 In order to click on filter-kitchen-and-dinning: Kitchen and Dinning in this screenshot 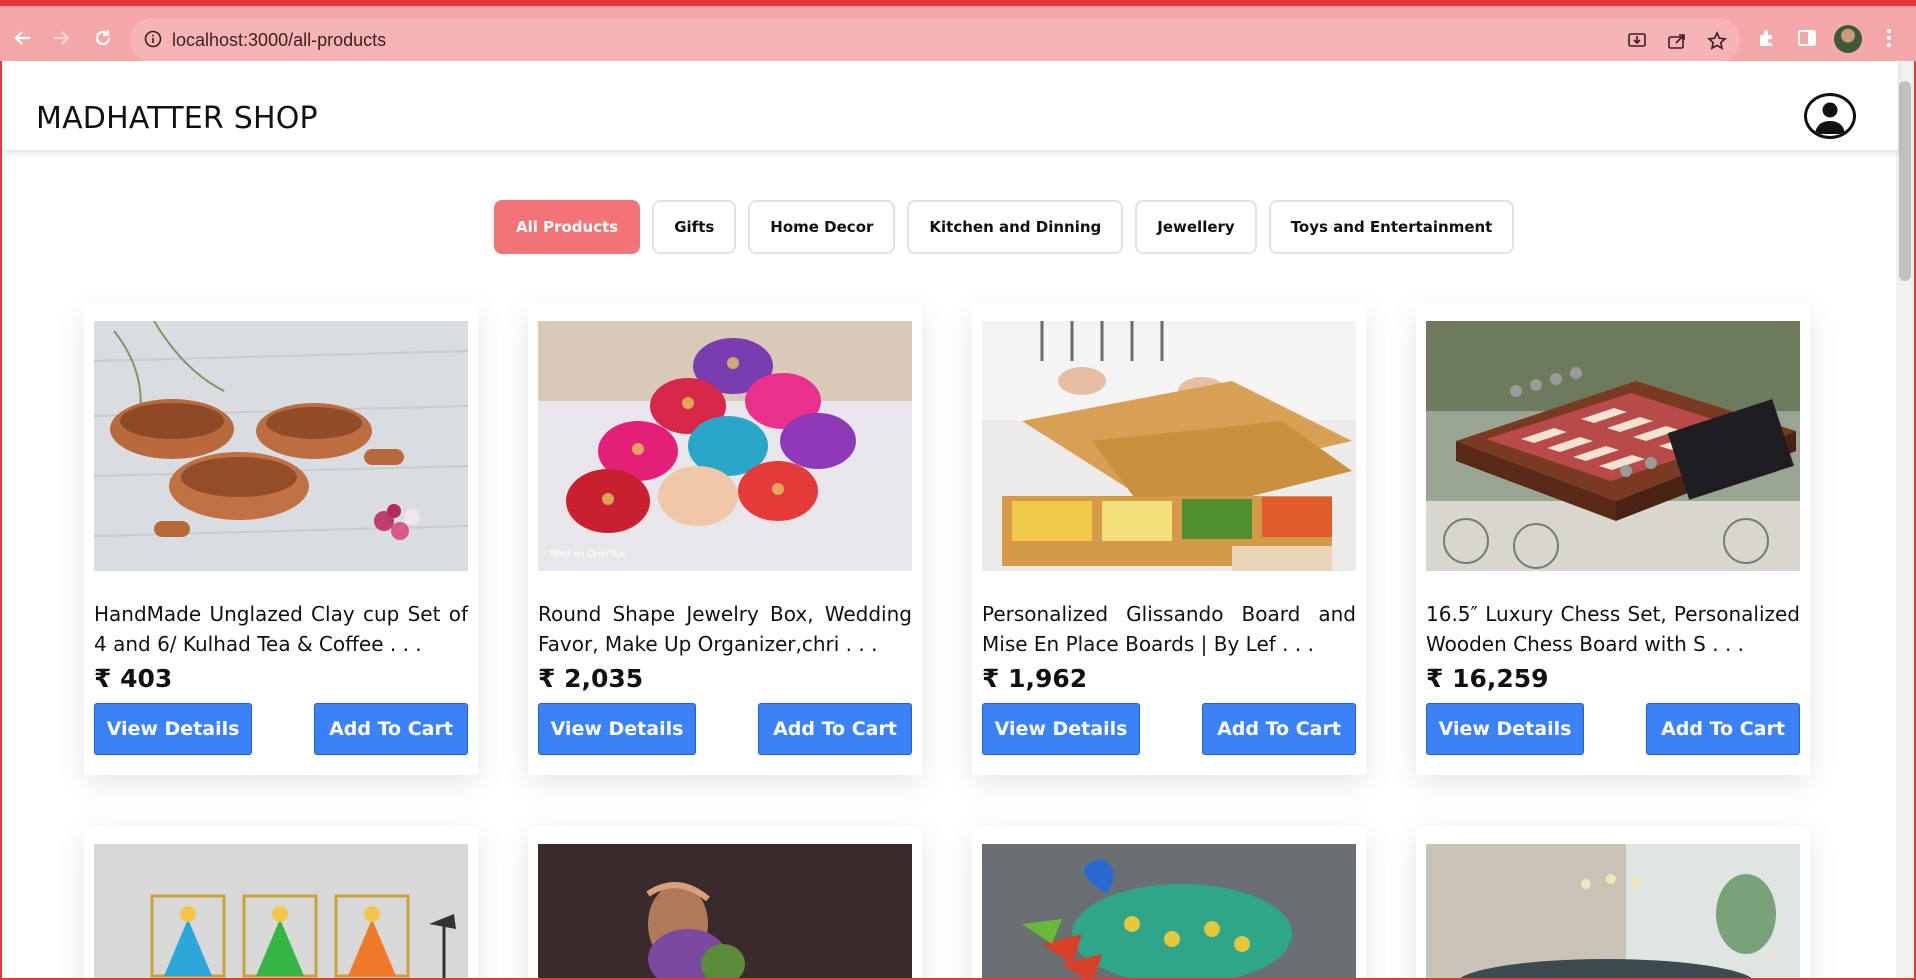, I will do `click(1015, 227)`.